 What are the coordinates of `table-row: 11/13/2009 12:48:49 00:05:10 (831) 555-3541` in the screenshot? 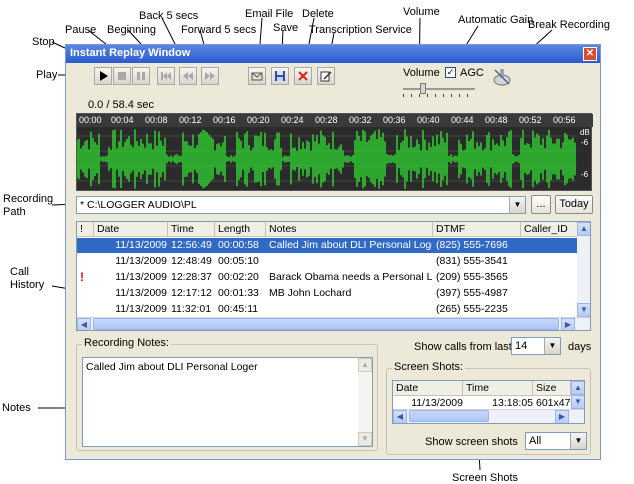 It's located at (327, 261).